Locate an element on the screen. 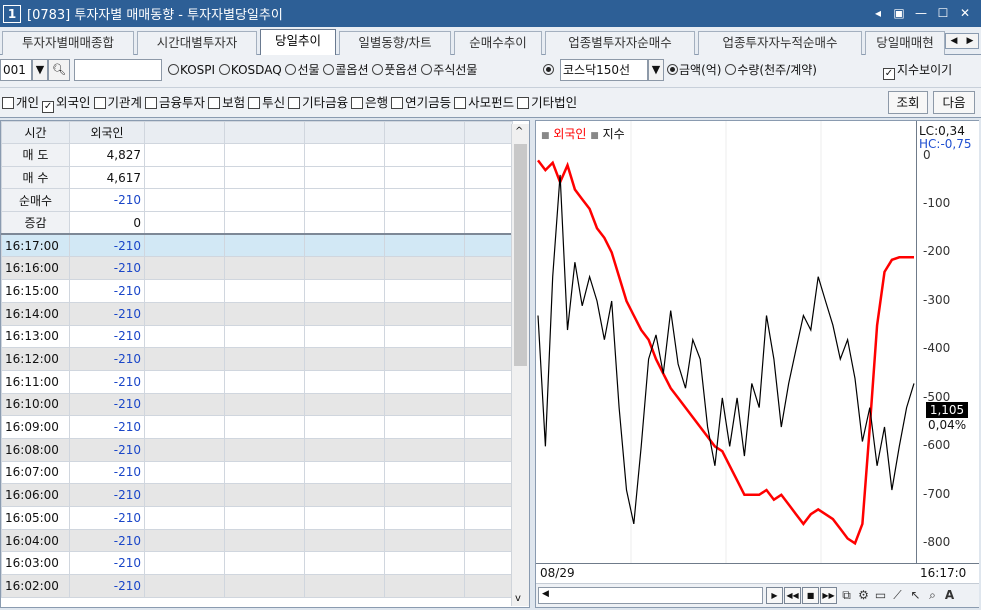 This screenshot has width=981, height=610. tab-scroll-arrows: ◀ ▶ is located at coordinates (962, 41).